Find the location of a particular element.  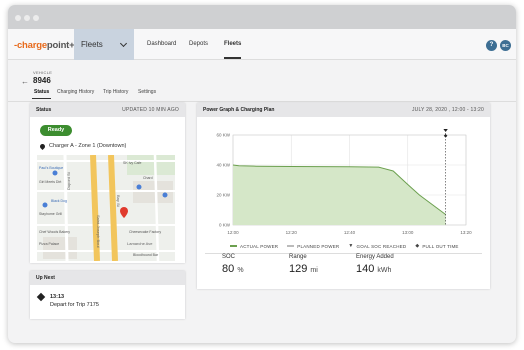

x-tick-label: 12:20 is located at coordinates (292, 232).